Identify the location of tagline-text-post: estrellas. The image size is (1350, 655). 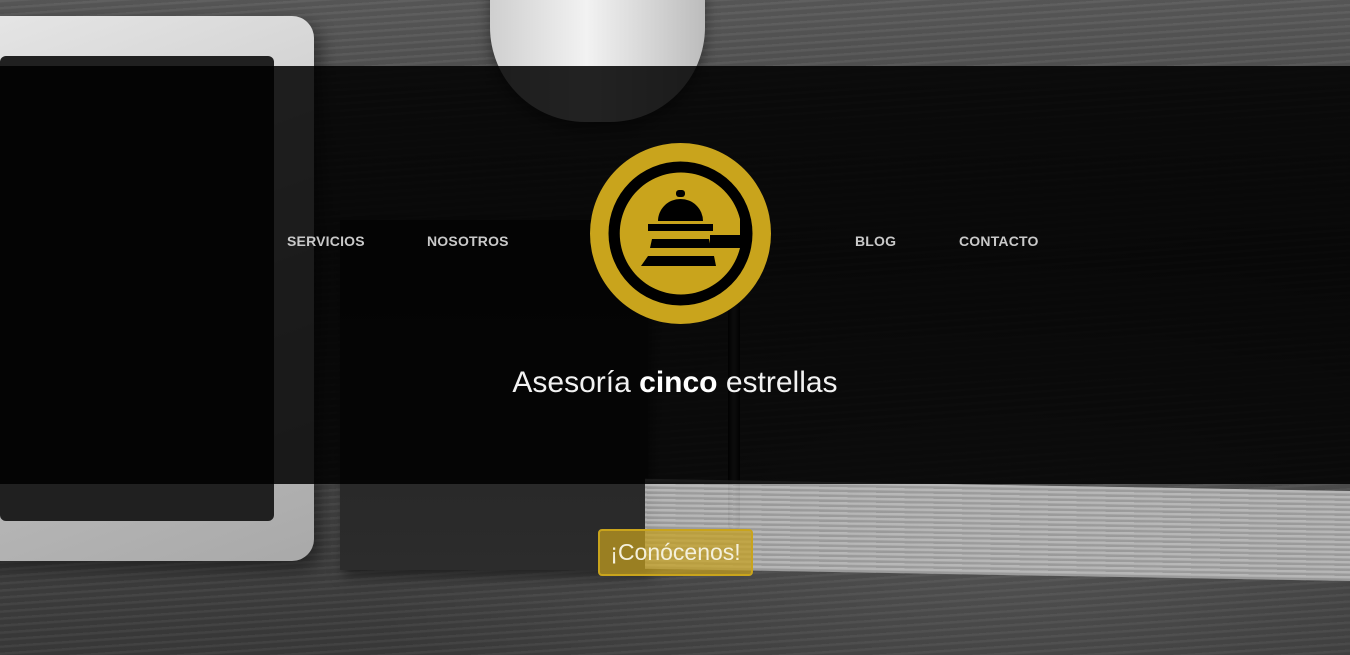
(777, 382).